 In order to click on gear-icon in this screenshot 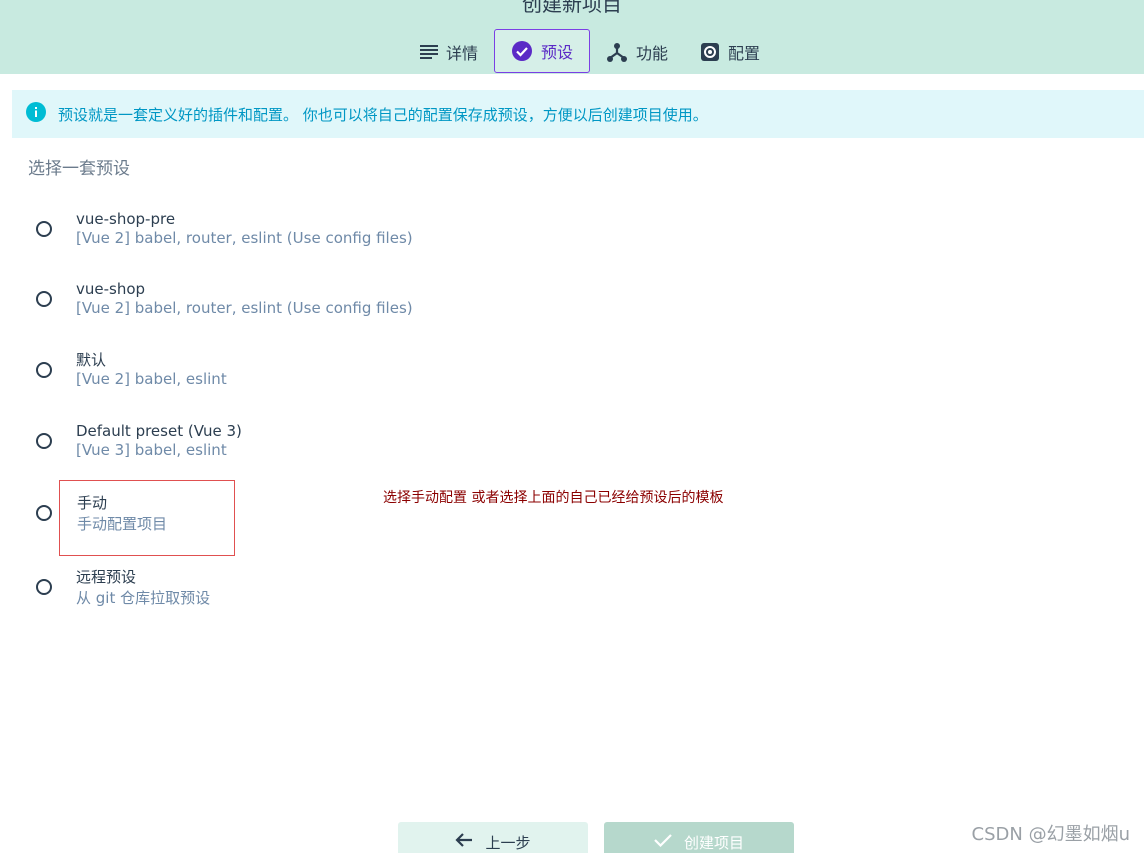, I will do `click(710, 52)`.